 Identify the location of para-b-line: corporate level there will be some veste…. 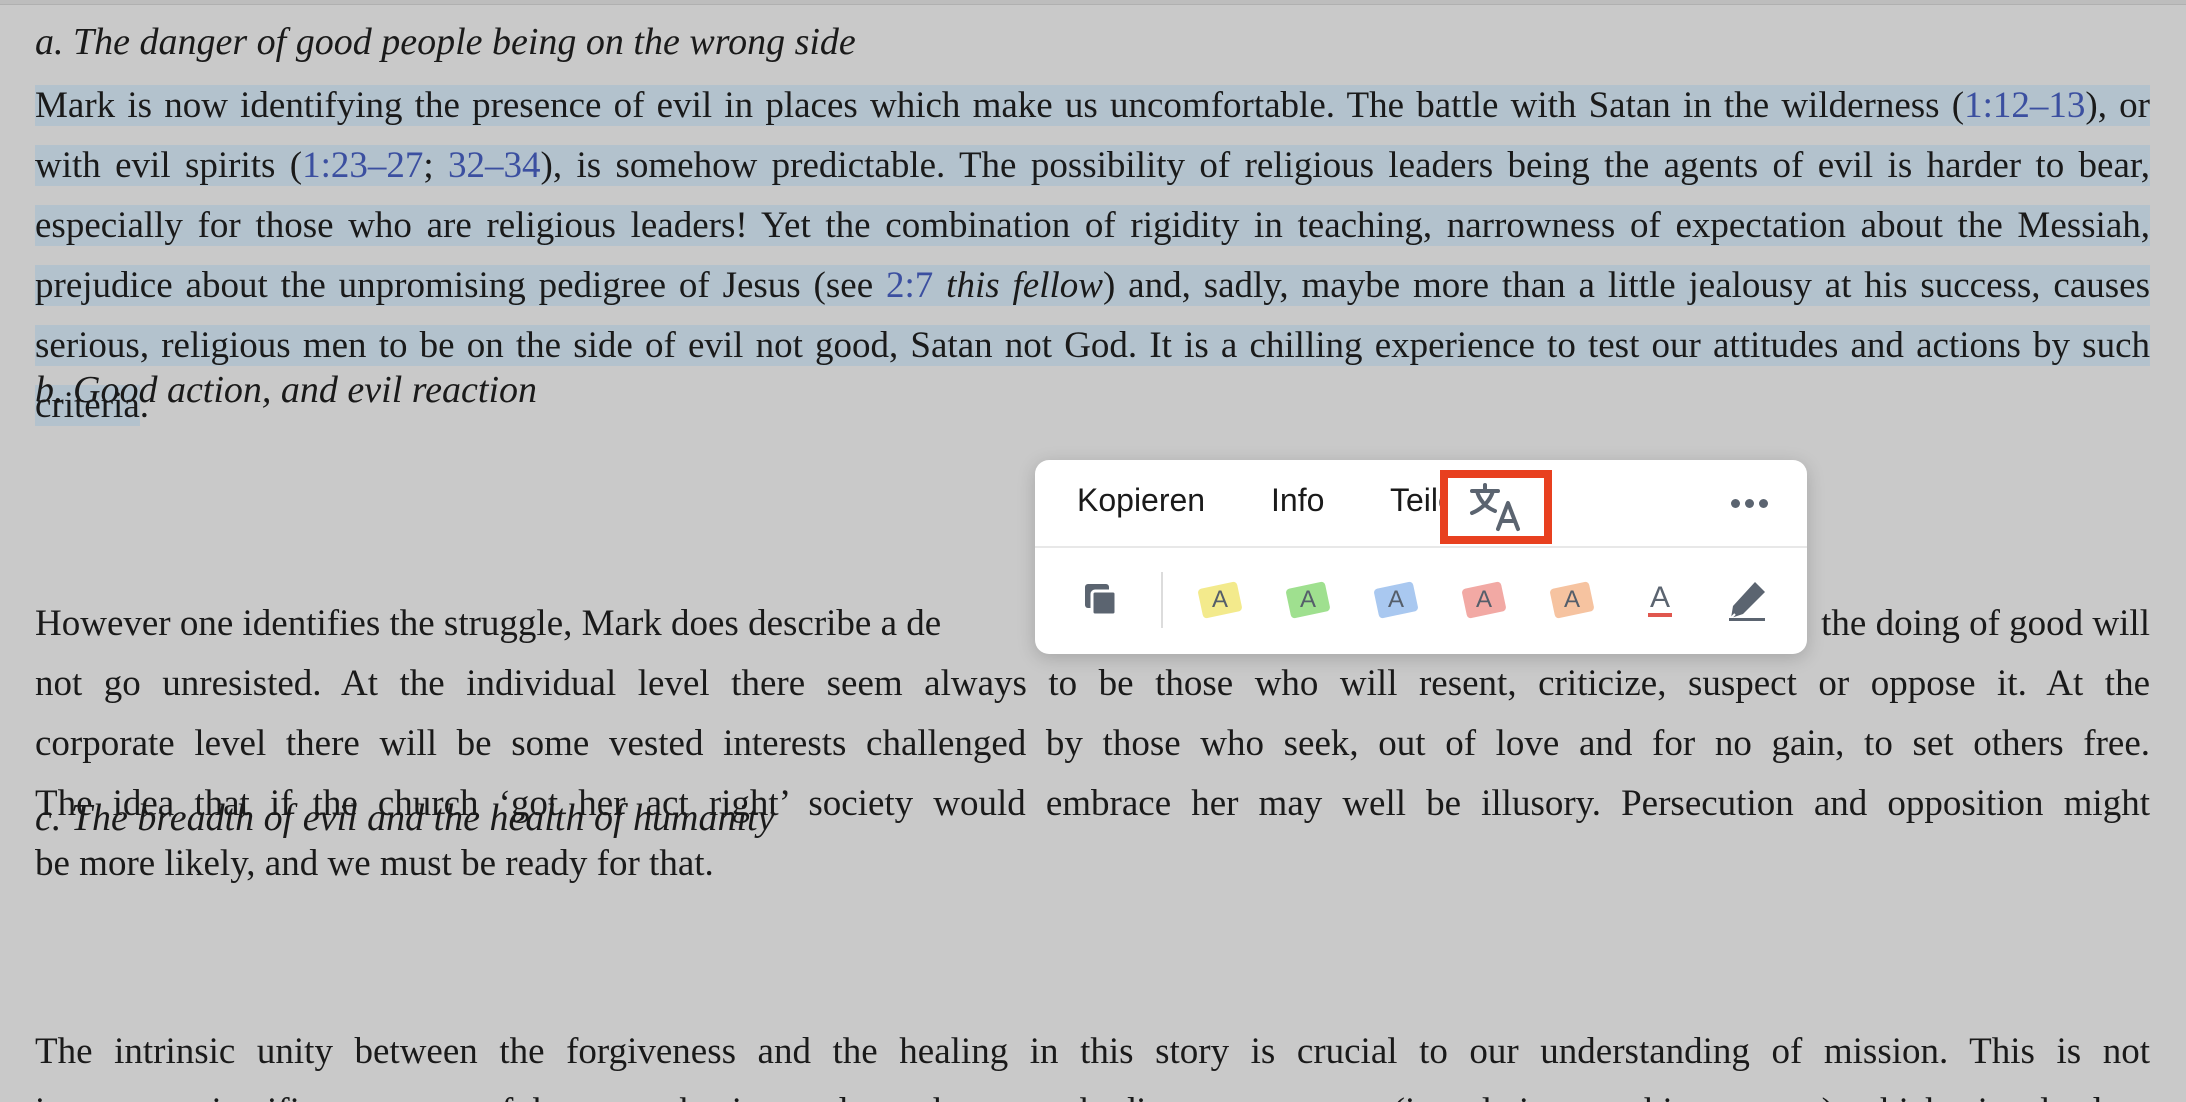
(1092, 743).